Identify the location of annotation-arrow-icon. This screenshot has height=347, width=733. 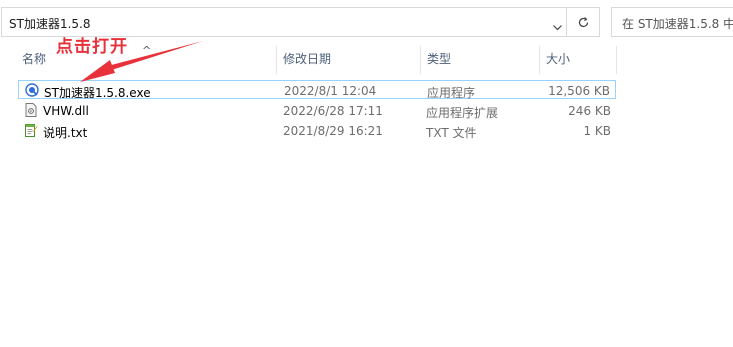
(141, 61).